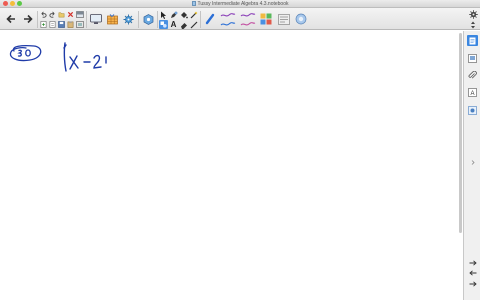 This screenshot has height=300, width=480. I want to click on sidebar-collapse-handle, so click(472, 162).